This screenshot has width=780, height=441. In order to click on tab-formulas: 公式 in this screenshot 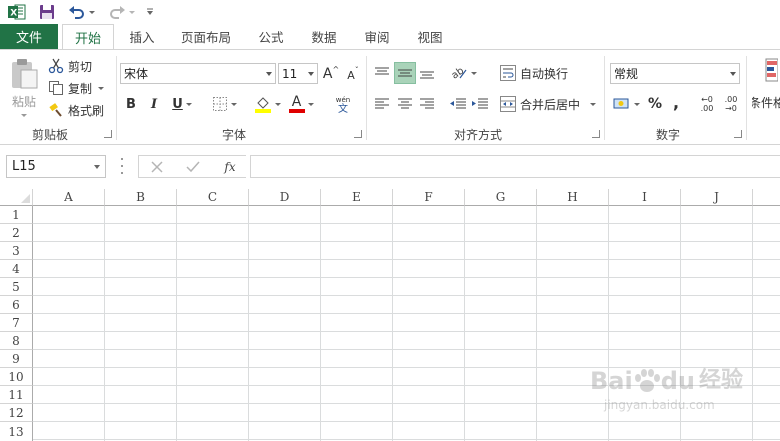, I will do `click(271, 36)`.